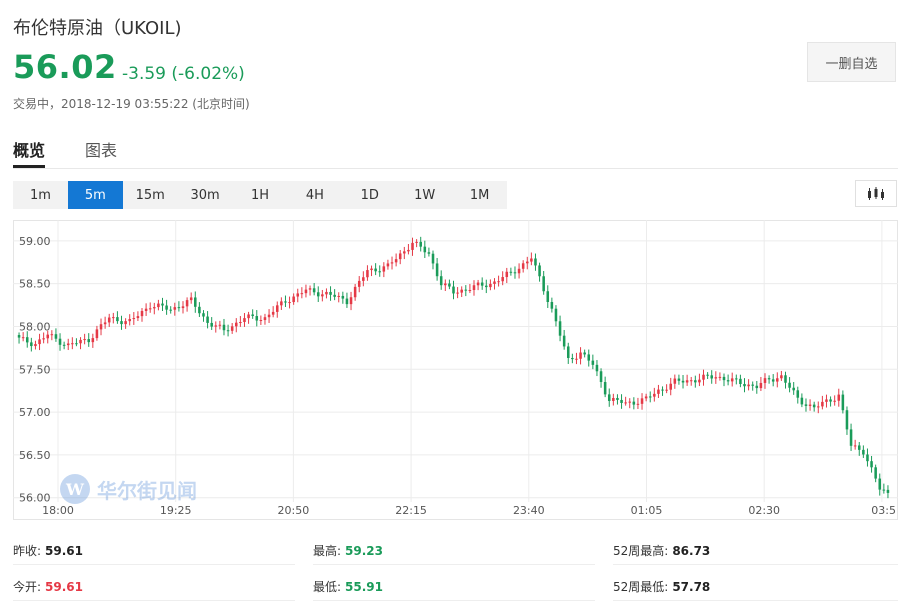 The image size is (903, 616). What do you see at coordinates (150, 195) in the screenshot?
I see `period-15m: 15m` at bounding box center [150, 195].